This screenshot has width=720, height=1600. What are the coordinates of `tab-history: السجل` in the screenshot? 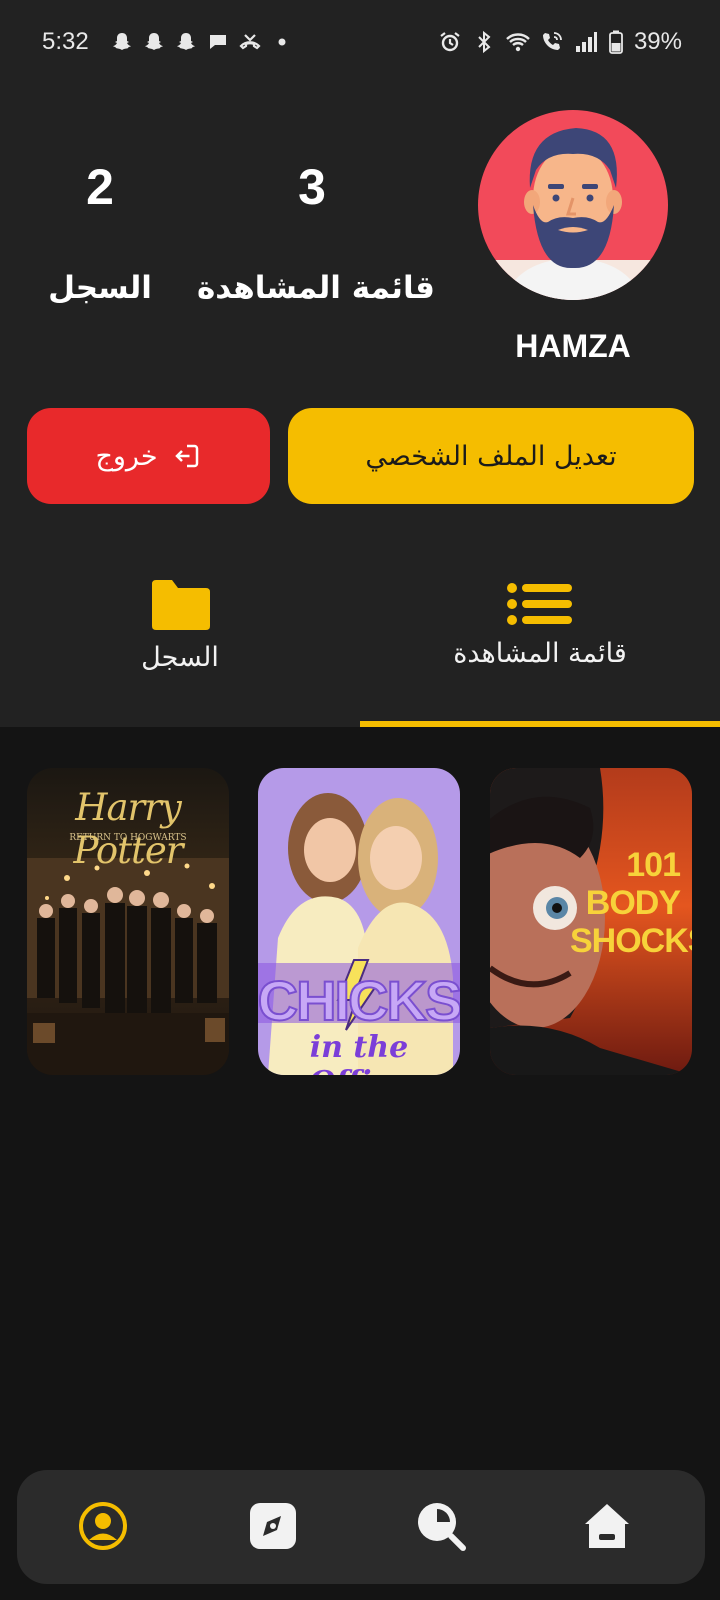 It's located at (180, 653).